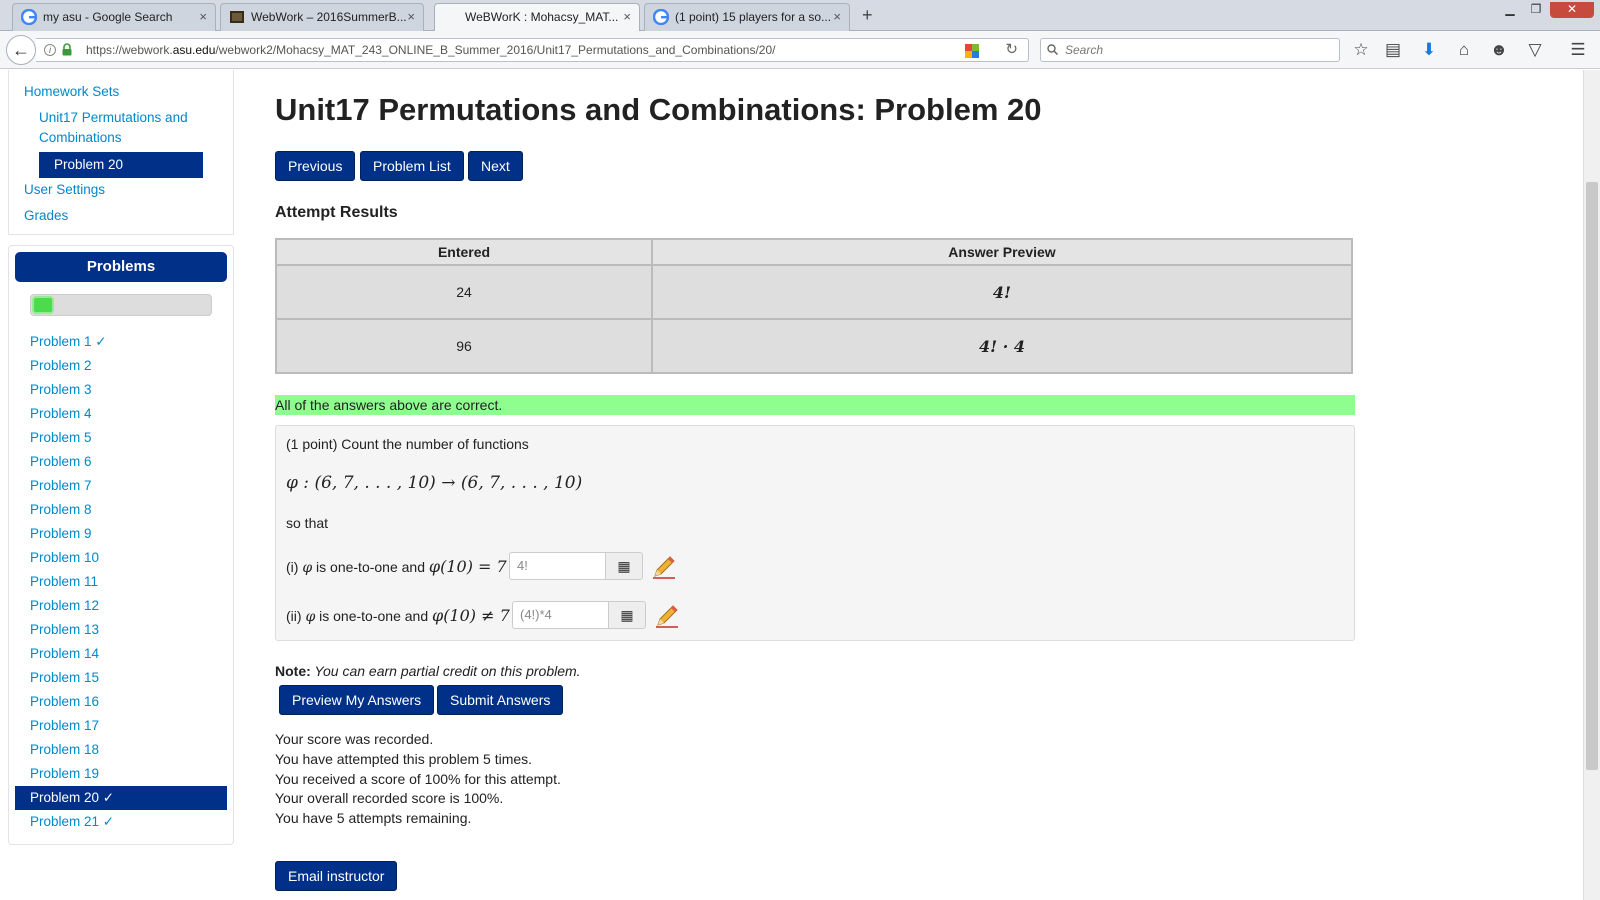 The image size is (1600, 900). Describe the element at coordinates (815, 405) in the screenshot. I see `correct-message: All of the answers above are correct.` at that location.